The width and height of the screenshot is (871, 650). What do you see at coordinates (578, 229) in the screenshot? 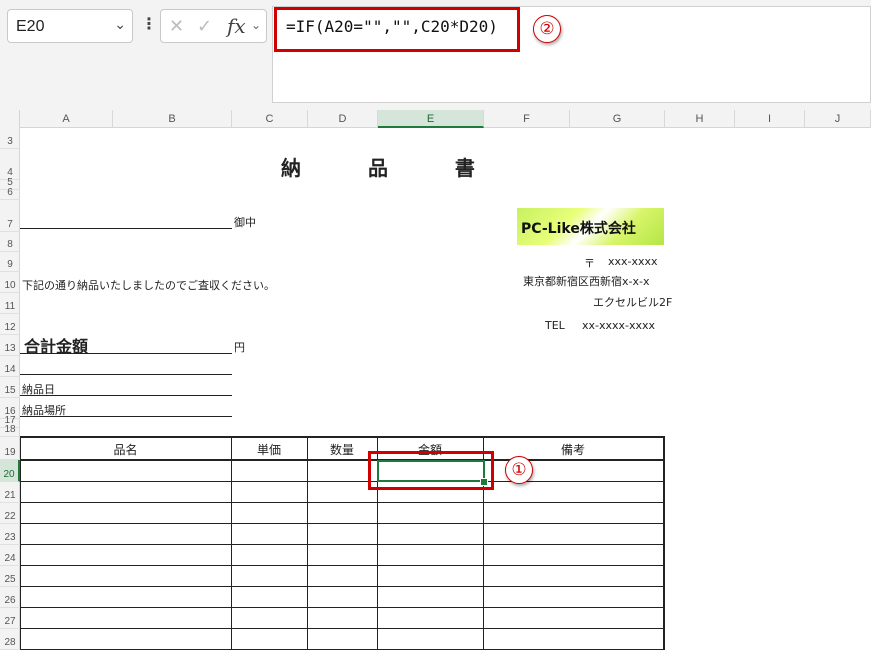
I see `company-logo-text: PC-Like株式会社` at bounding box center [578, 229].